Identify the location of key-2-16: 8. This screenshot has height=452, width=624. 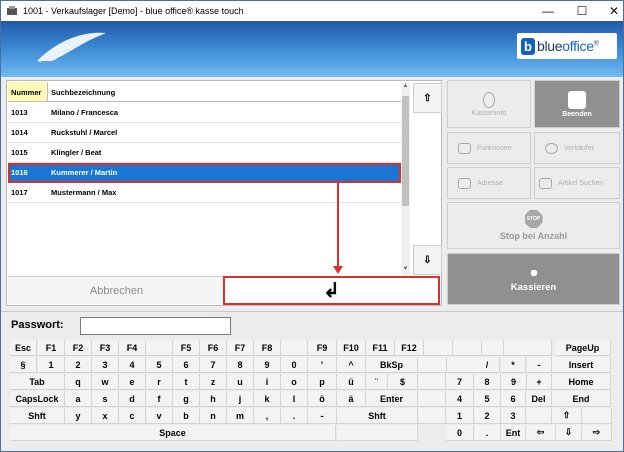
(487, 382).